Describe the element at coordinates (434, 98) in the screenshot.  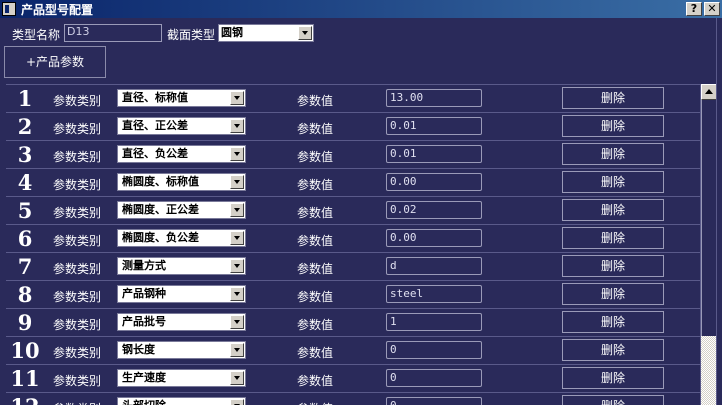
I see `param-value-input: 13.00` at that location.